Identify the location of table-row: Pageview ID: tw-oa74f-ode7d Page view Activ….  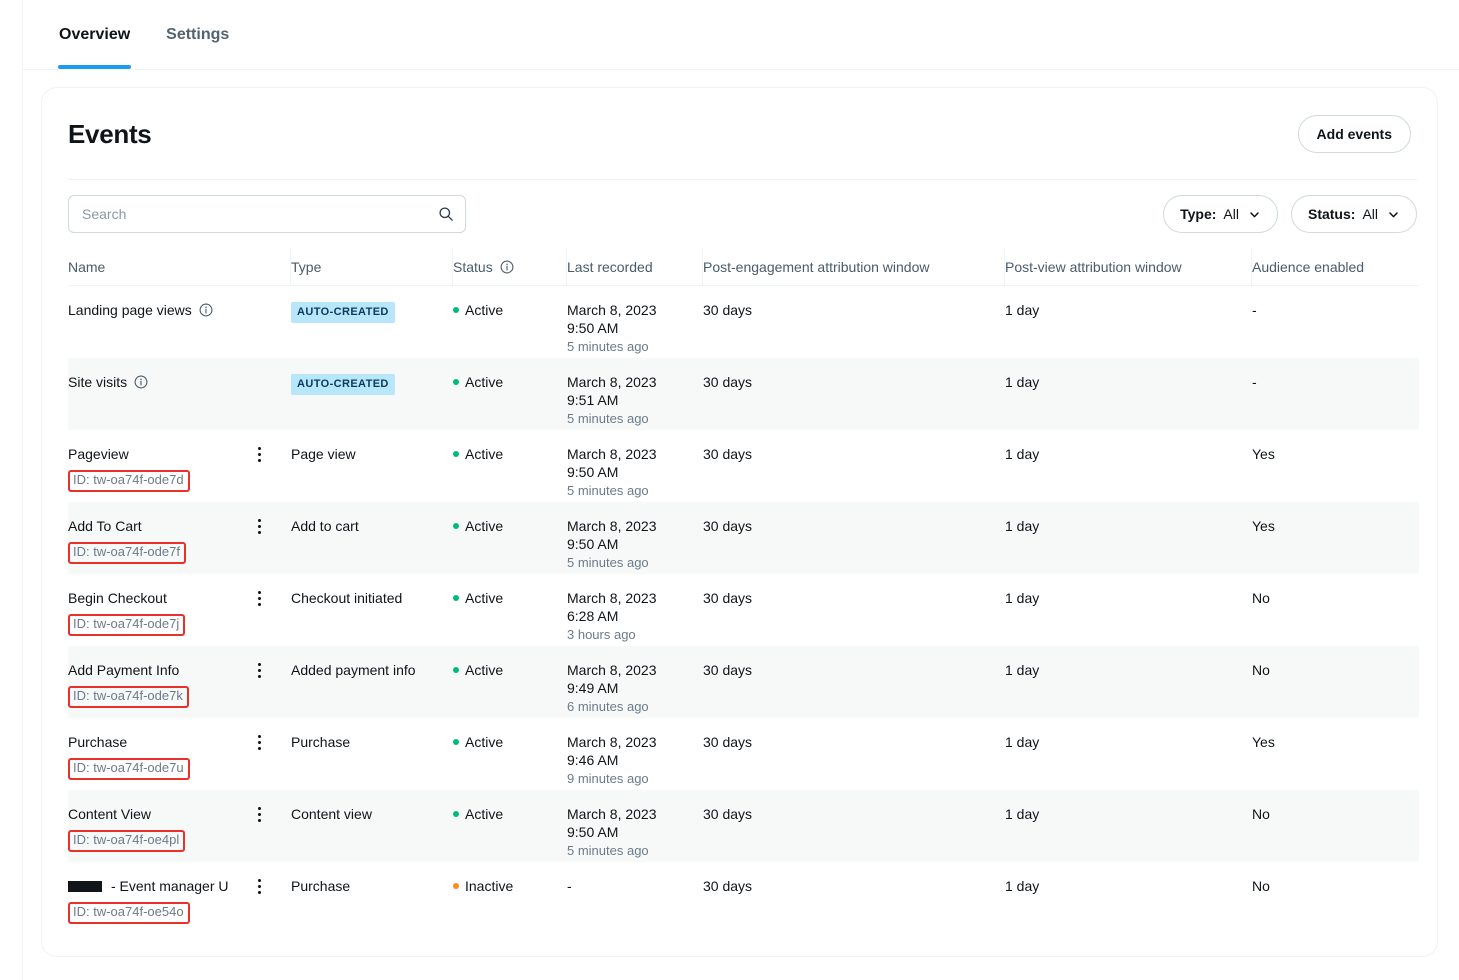
(743, 466).